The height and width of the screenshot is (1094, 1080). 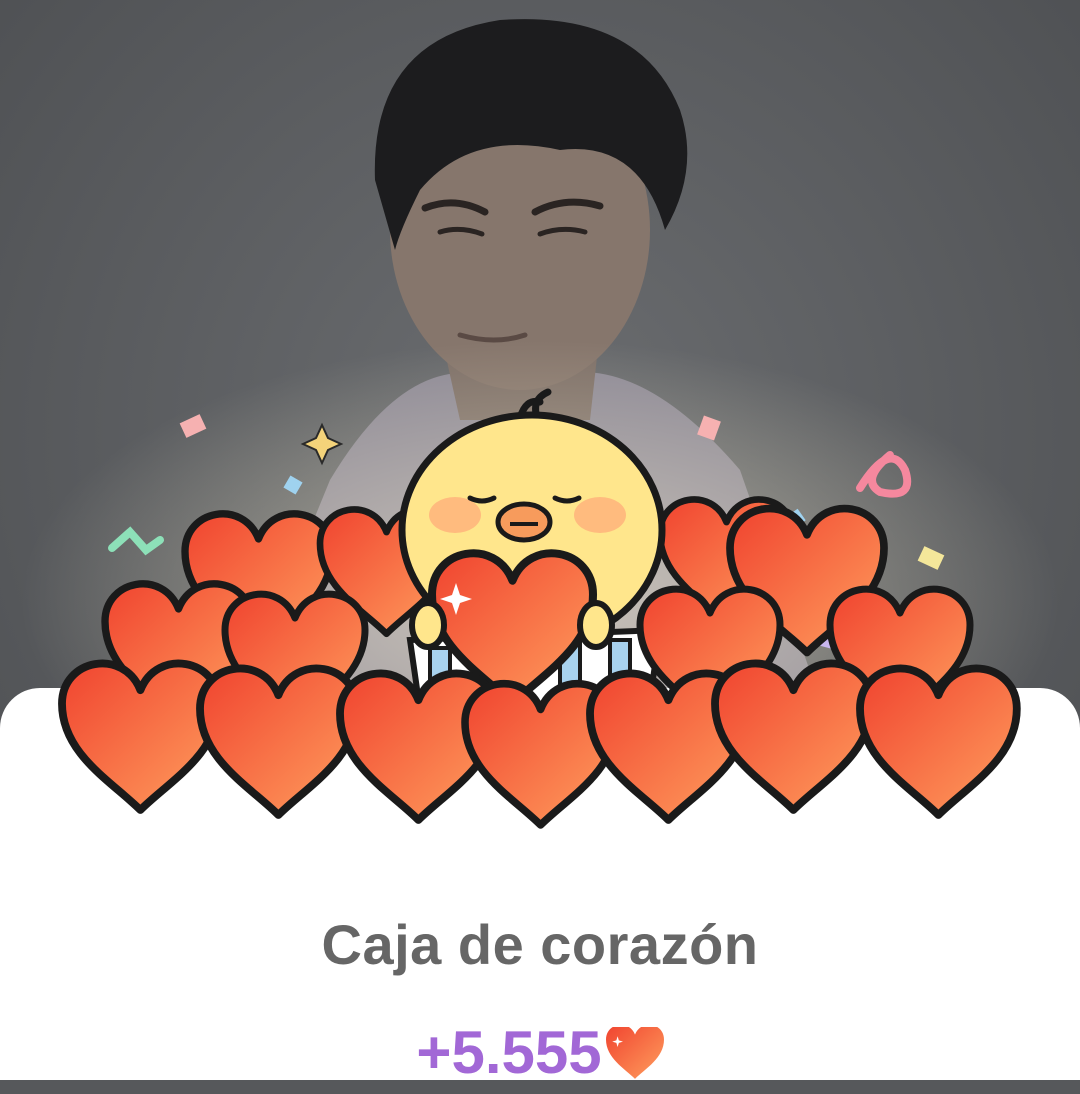 I want to click on reward-amount: +5.555, so click(x=509, y=1052).